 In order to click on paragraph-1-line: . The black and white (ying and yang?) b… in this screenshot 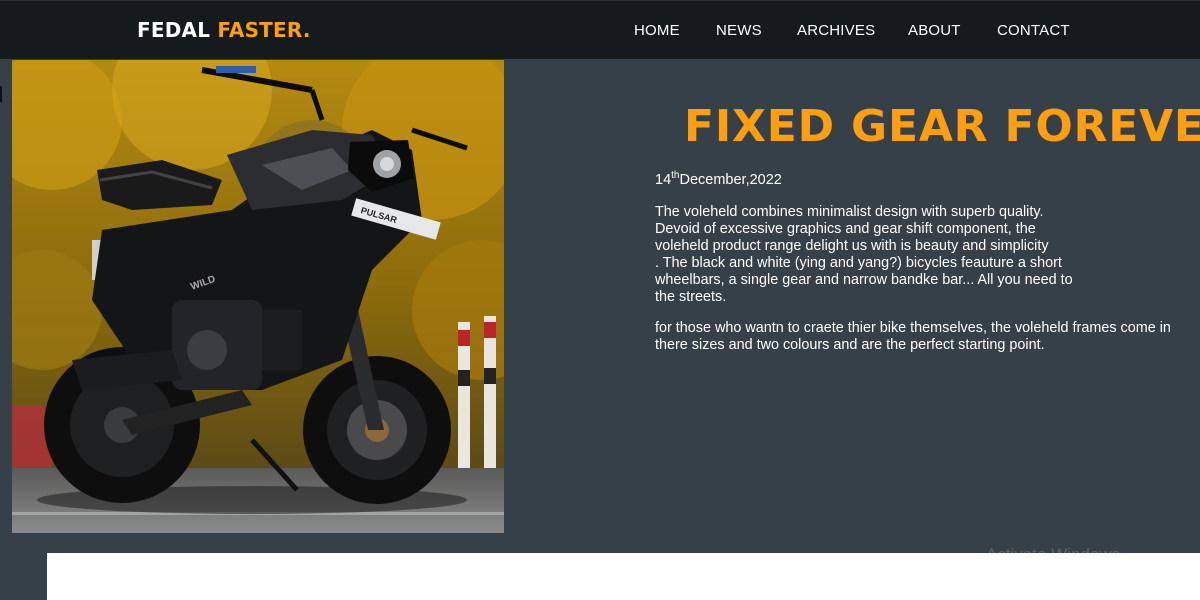, I will do `click(858, 263)`.